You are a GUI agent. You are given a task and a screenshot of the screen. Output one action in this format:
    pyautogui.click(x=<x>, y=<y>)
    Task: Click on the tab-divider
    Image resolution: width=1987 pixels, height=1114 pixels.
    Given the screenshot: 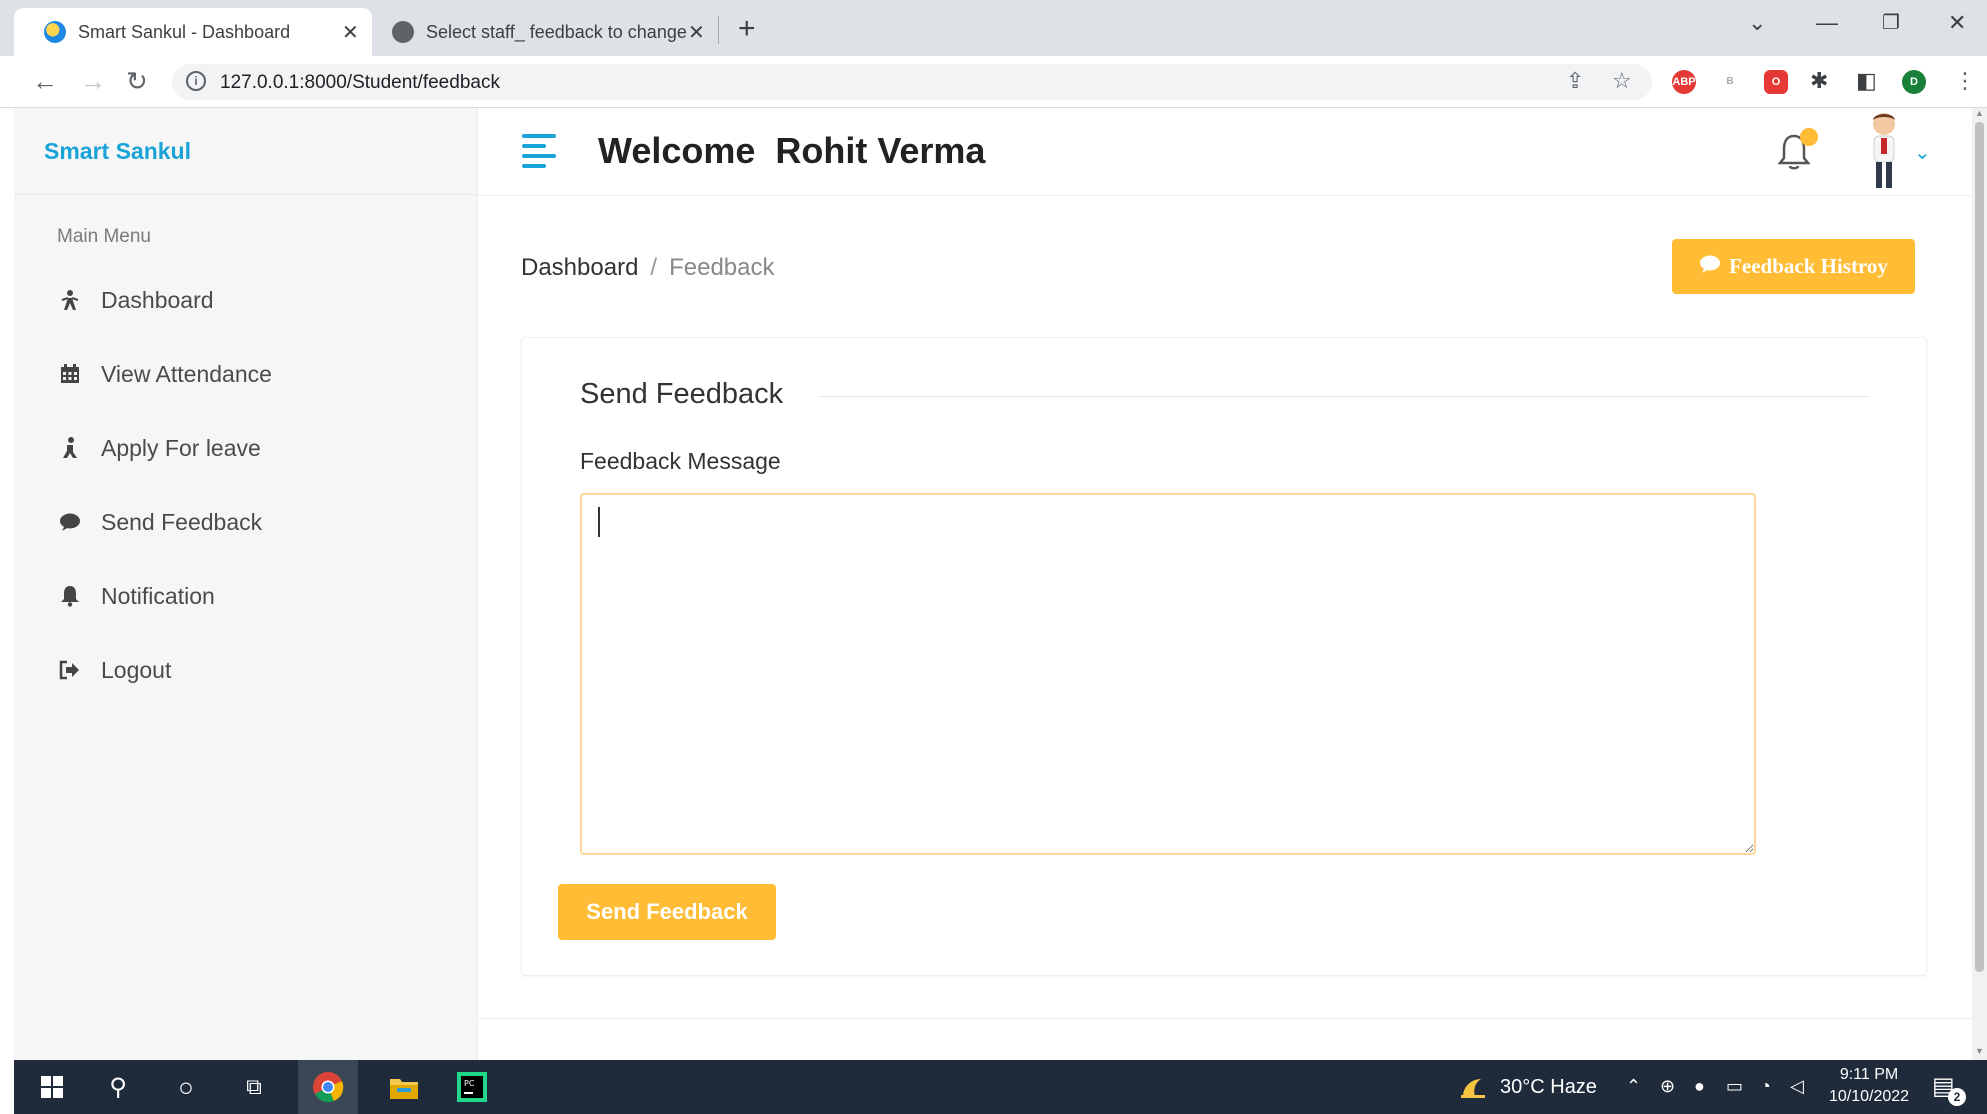 What is the action you would take?
    pyautogui.click(x=718, y=30)
    